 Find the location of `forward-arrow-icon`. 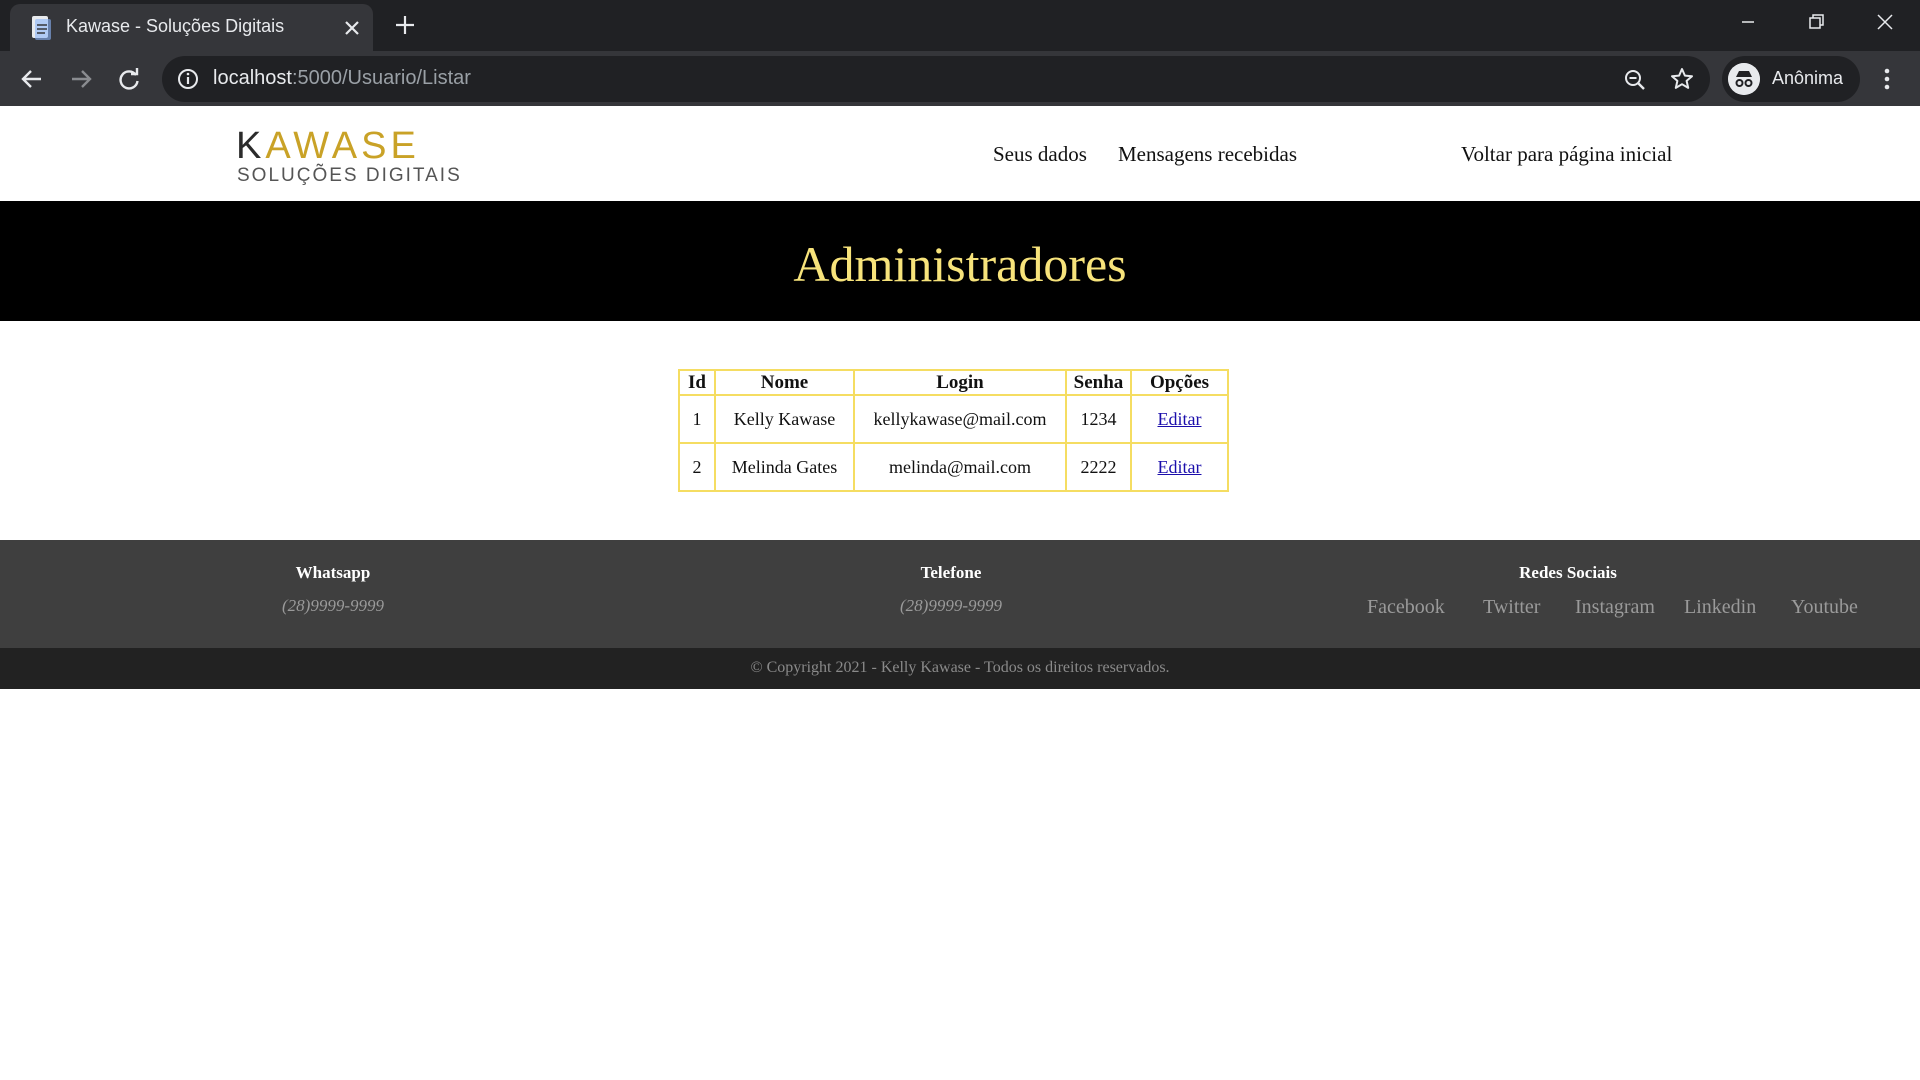

forward-arrow-icon is located at coordinates (81, 79).